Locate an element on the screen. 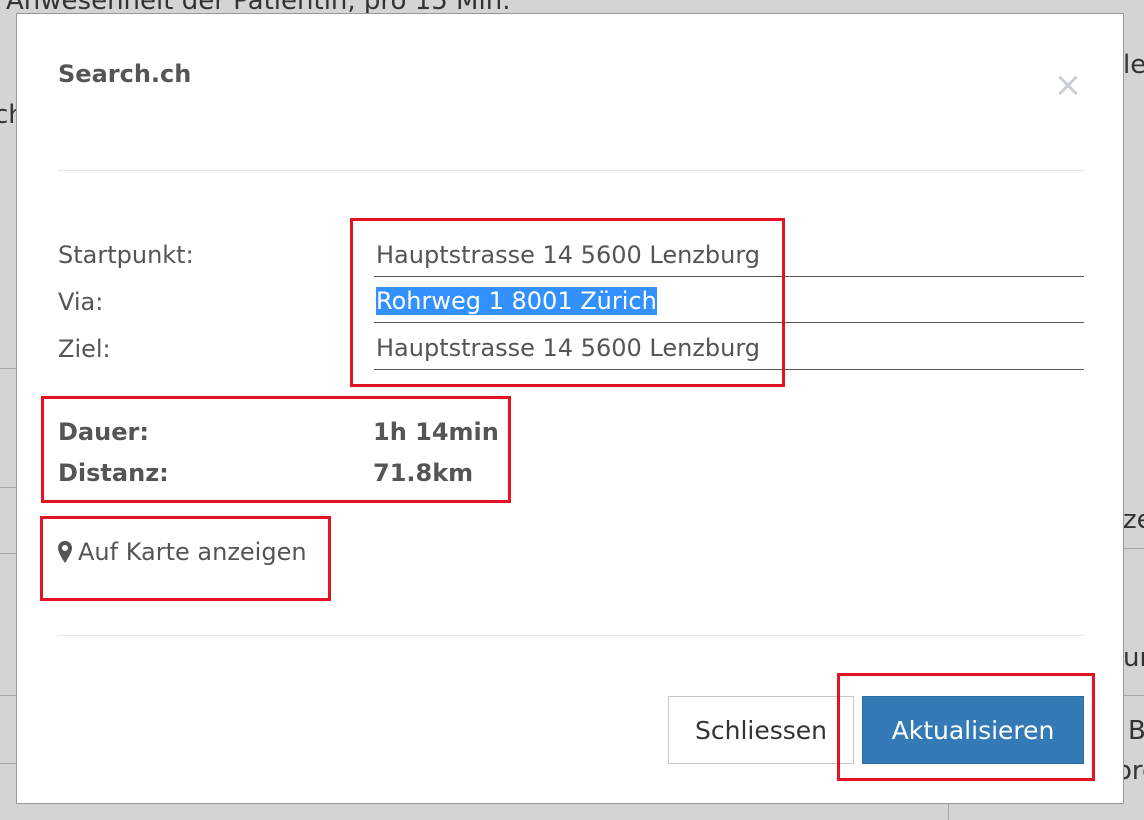 The width and height of the screenshot is (1144, 820). distance-label: Distanz: is located at coordinates (113, 473).